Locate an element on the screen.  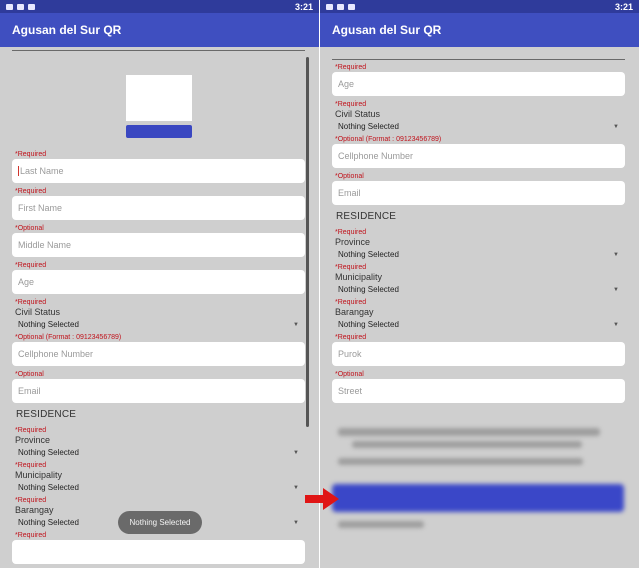
blurred-submit-button is located at coordinates (478, 498).